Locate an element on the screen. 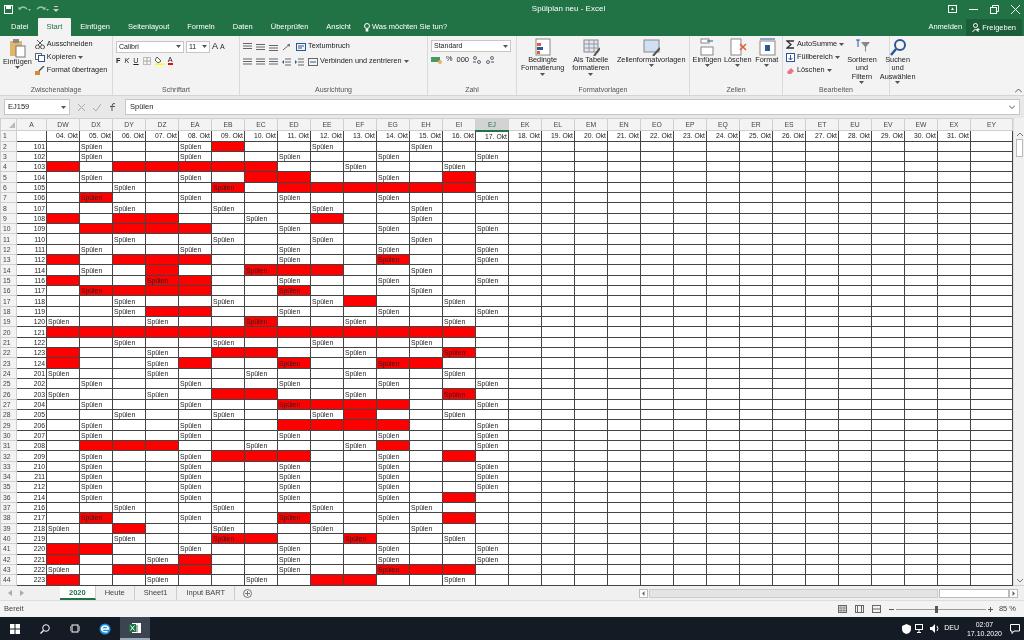  scroll-down-icon is located at coordinates (1019, 581).